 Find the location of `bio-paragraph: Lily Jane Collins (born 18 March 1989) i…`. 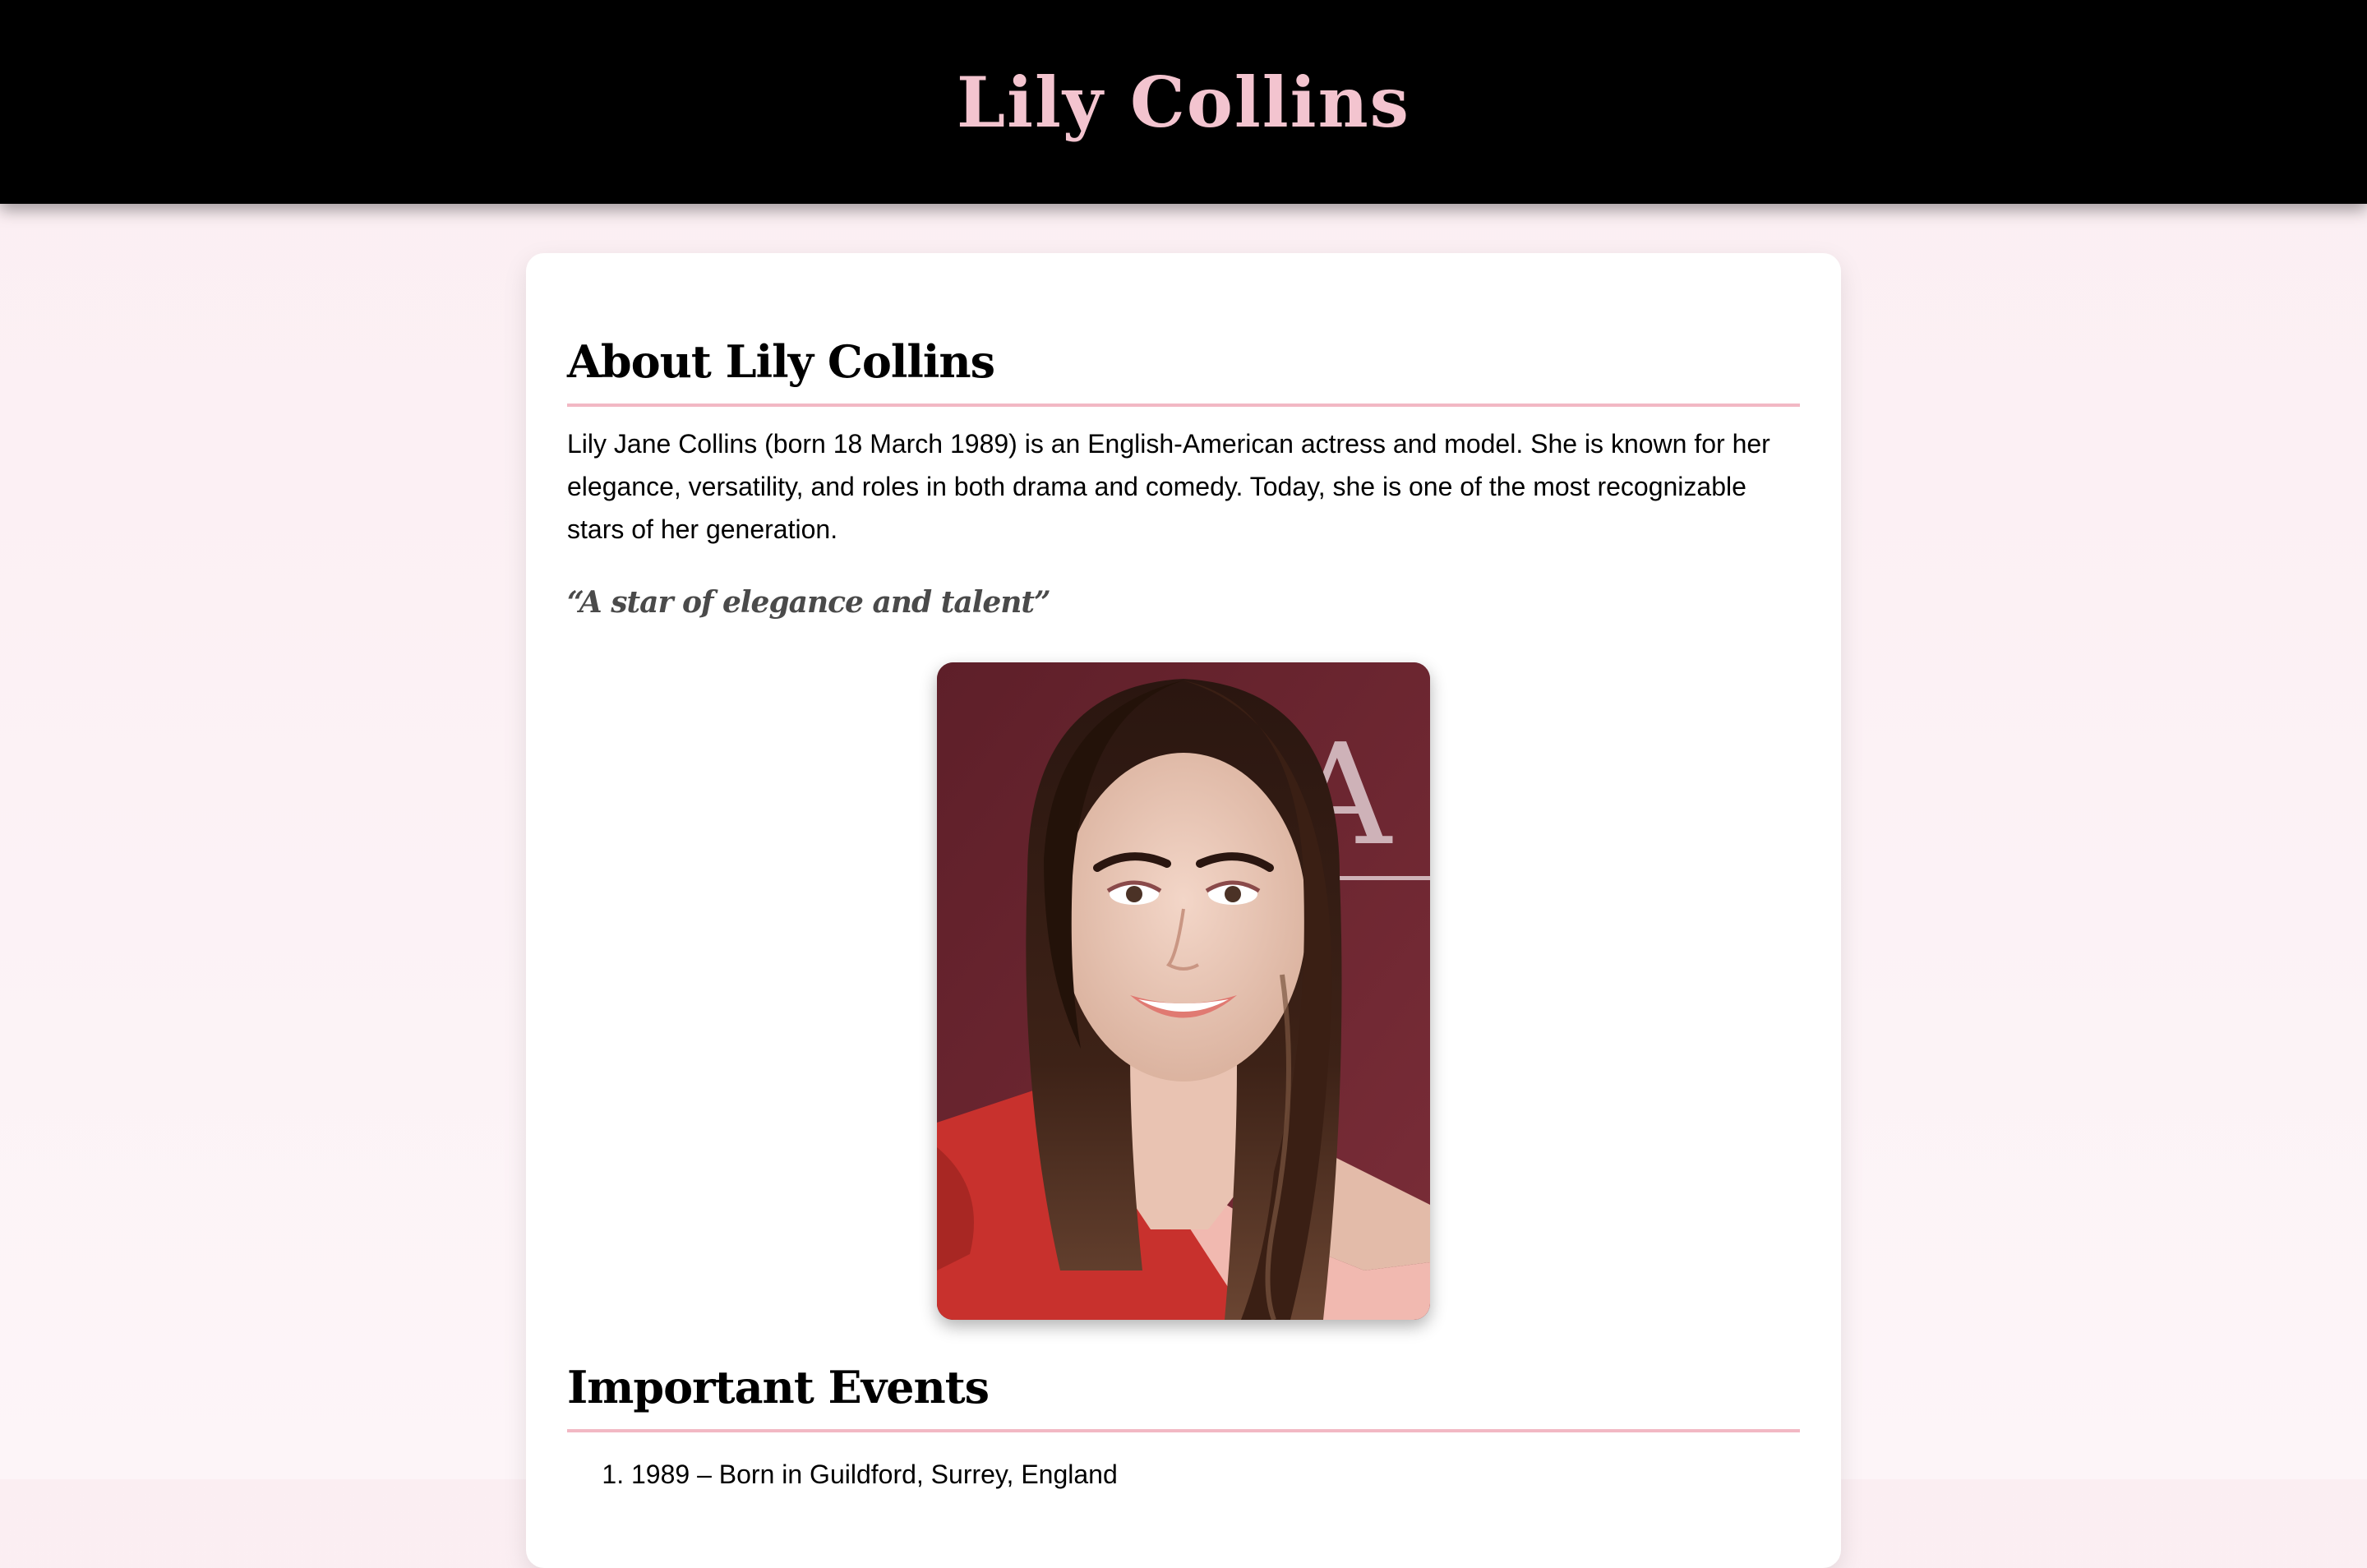

bio-paragraph: Lily Jane Collins (born 18 March 1989) i… is located at coordinates (1168, 486).